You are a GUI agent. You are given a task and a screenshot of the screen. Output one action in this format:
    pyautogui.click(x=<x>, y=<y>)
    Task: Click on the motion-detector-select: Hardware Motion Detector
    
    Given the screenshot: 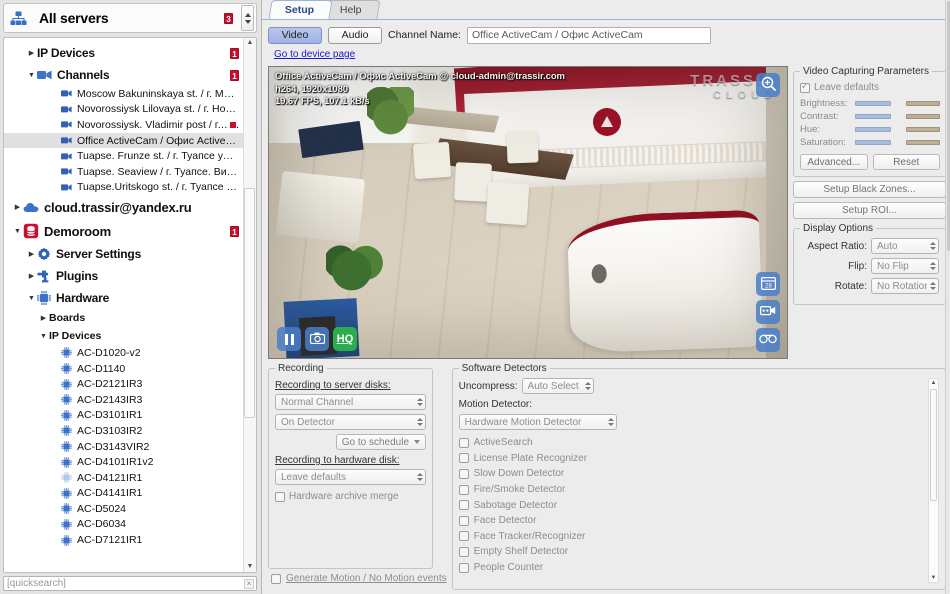 What is the action you would take?
    pyautogui.click(x=537, y=422)
    